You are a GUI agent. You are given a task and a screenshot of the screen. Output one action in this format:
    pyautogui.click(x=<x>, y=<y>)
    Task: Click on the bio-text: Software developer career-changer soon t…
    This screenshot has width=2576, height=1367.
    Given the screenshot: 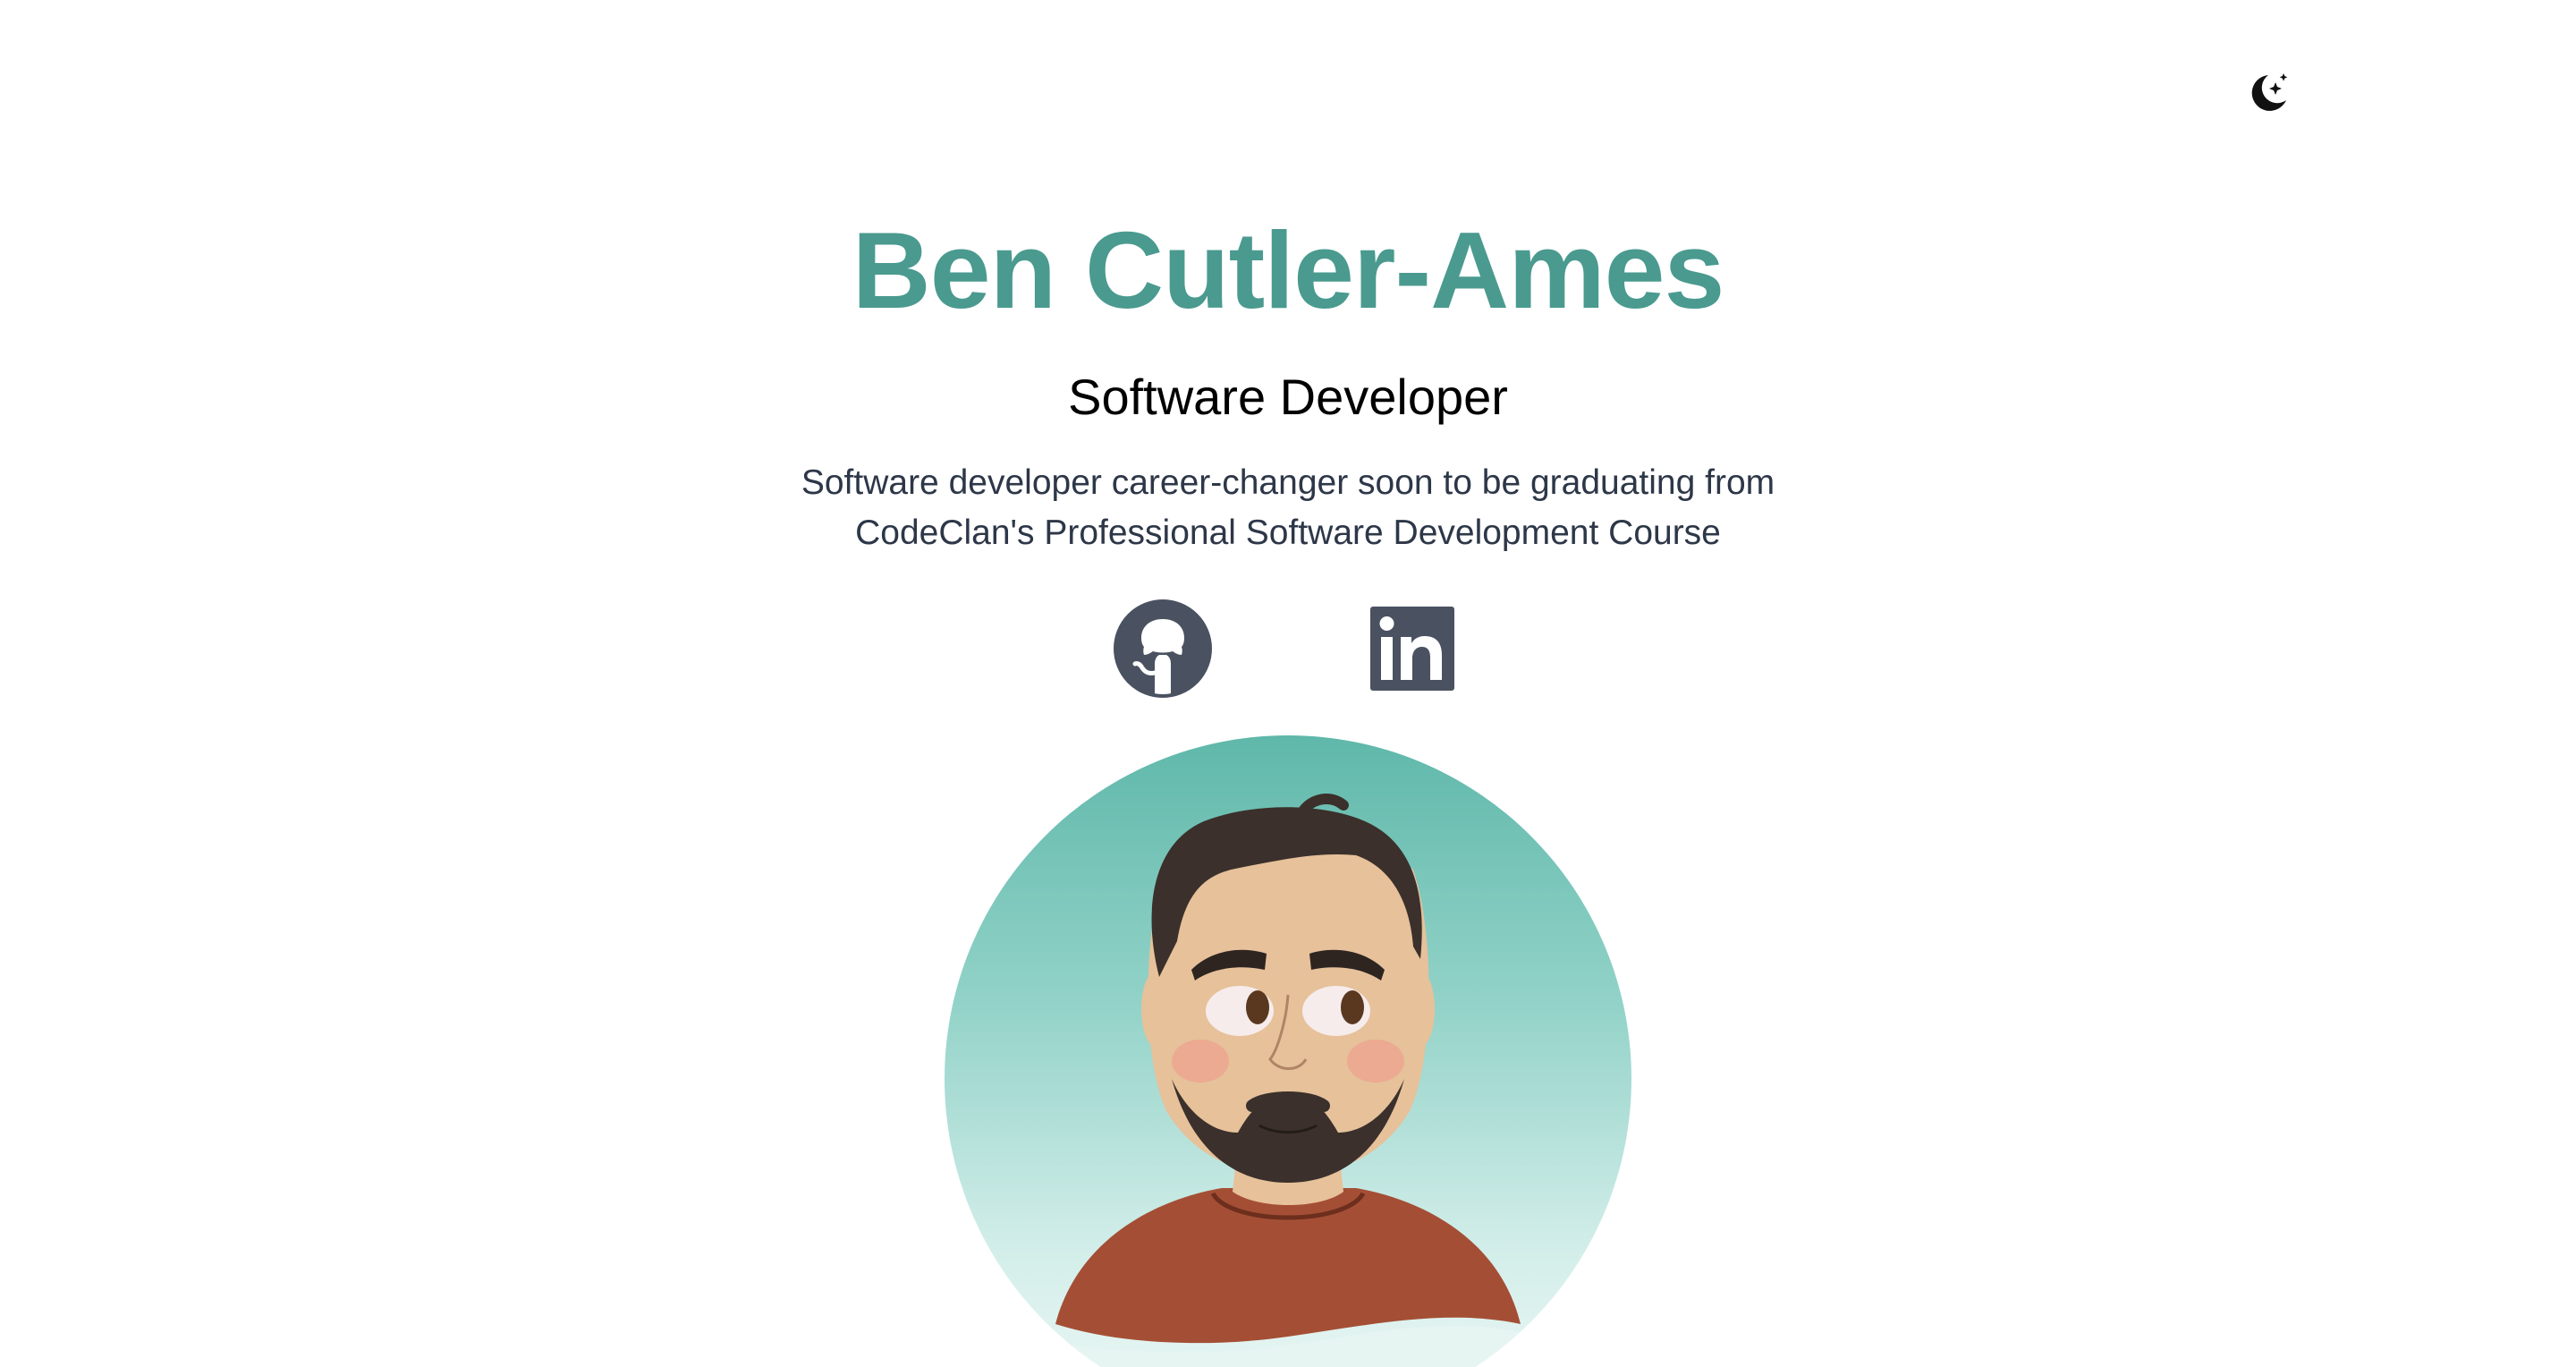 What is the action you would take?
    pyautogui.click(x=1288, y=508)
    